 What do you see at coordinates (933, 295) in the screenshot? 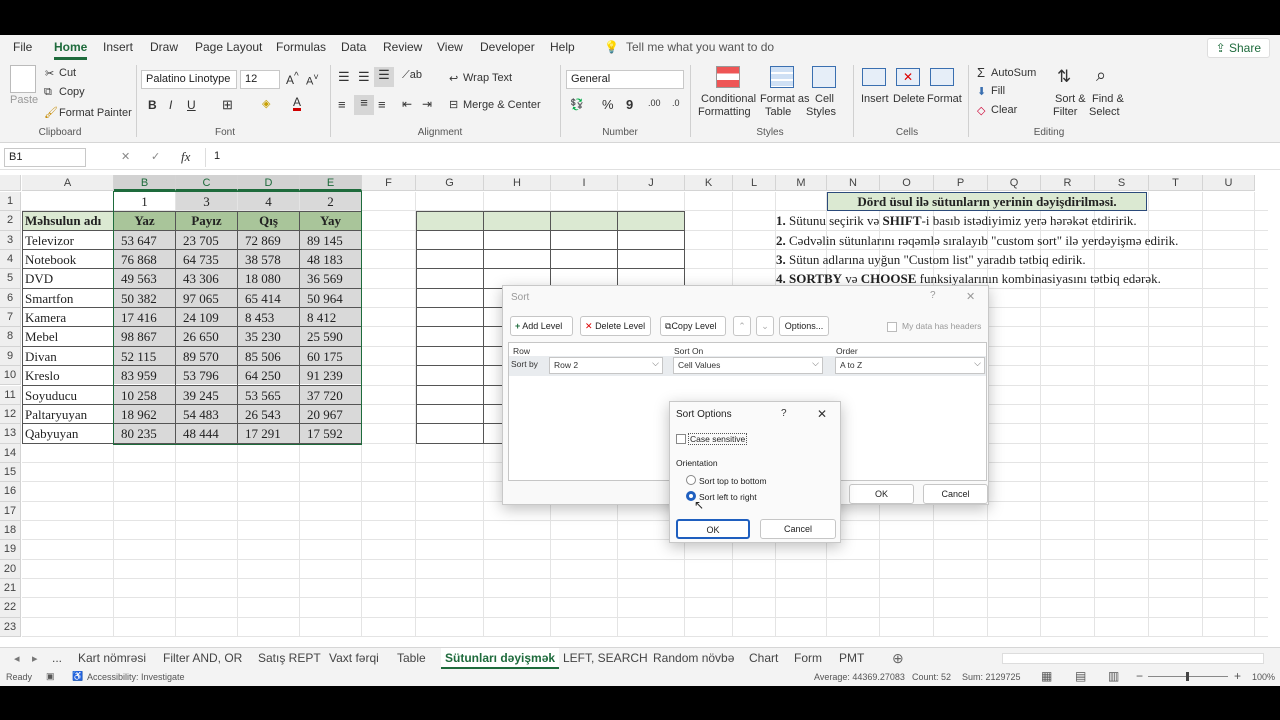
I see `sort-help-button: ?` at bounding box center [933, 295].